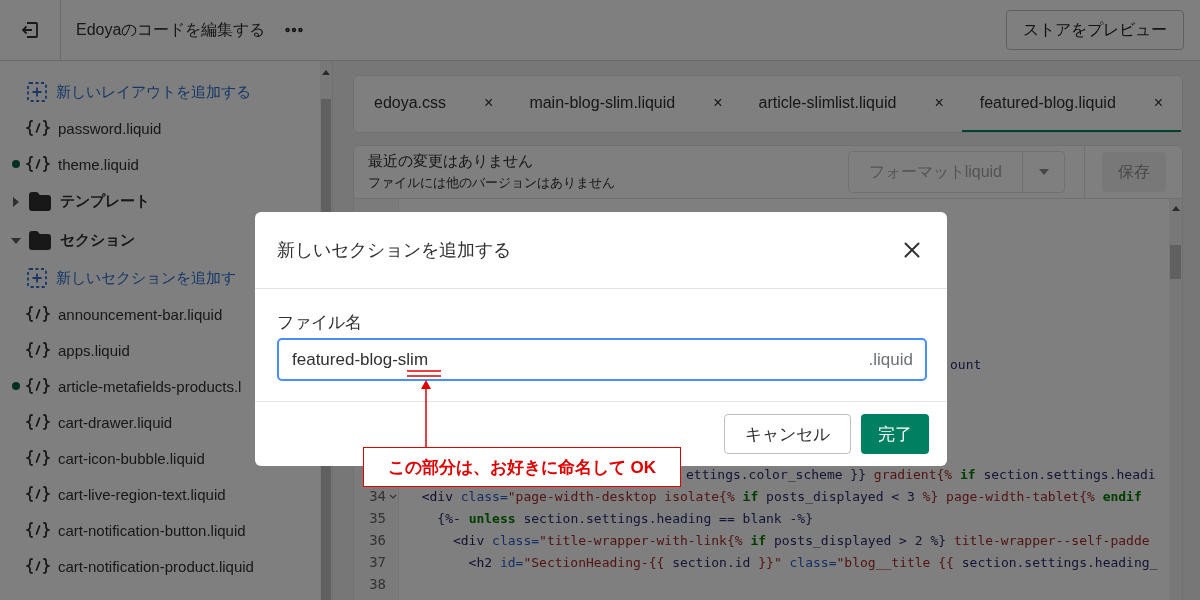  What do you see at coordinates (105, 201) in the screenshot?
I see `folder-name: テンプレート` at bounding box center [105, 201].